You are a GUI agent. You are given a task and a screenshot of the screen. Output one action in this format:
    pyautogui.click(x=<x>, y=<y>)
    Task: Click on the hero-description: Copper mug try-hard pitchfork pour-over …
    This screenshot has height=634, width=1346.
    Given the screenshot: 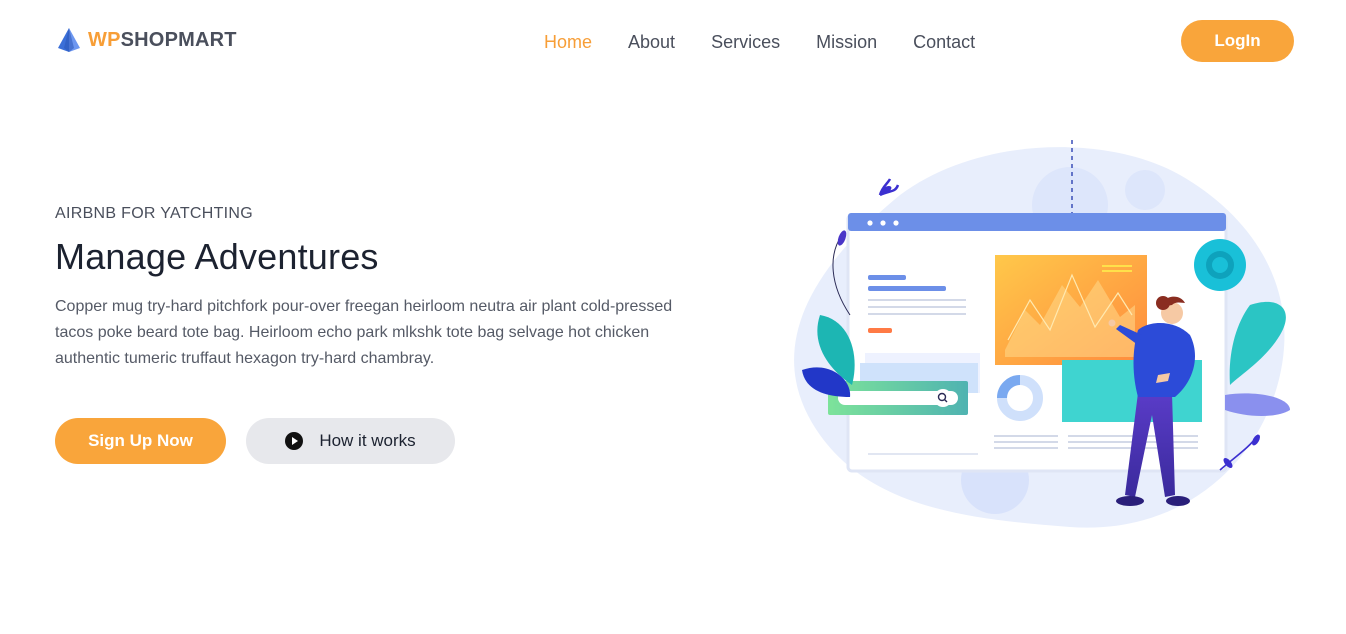 What is the action you would take?
    pyautogui.click(x=364, y=332)
    